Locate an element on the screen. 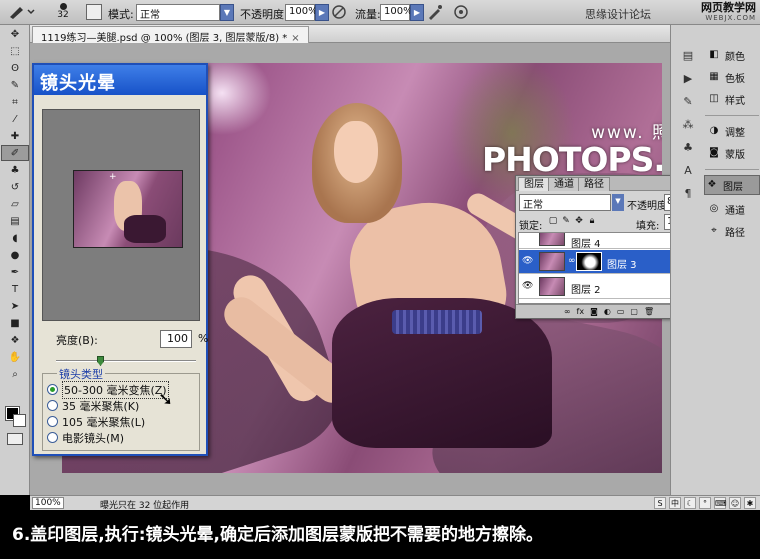  flow-input: 100% is located at coordinates (396, 12).